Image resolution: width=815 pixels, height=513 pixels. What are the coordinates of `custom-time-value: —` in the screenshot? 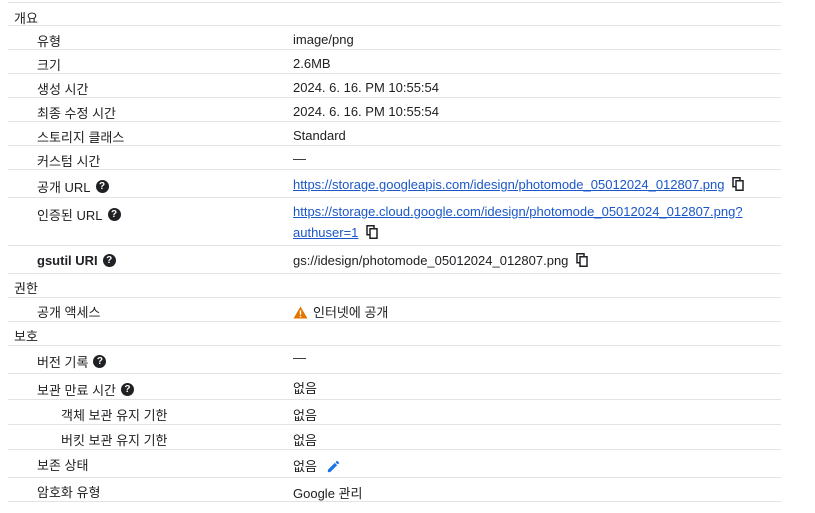 It's located at (299, 158).